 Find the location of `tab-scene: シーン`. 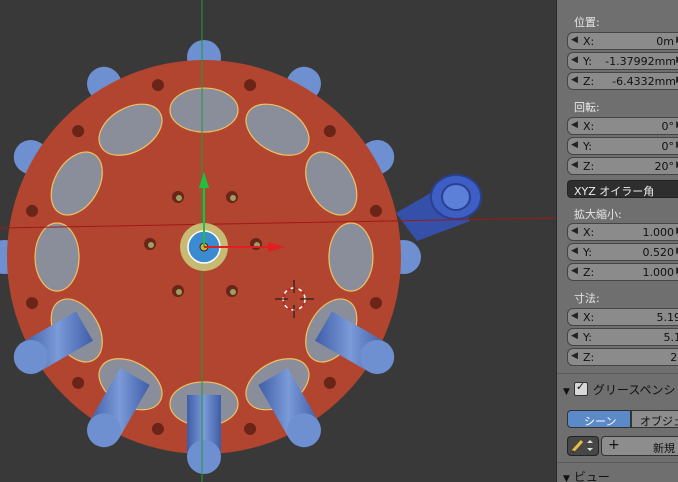

tab-scene: シーン is located at coordinates (599, 419).